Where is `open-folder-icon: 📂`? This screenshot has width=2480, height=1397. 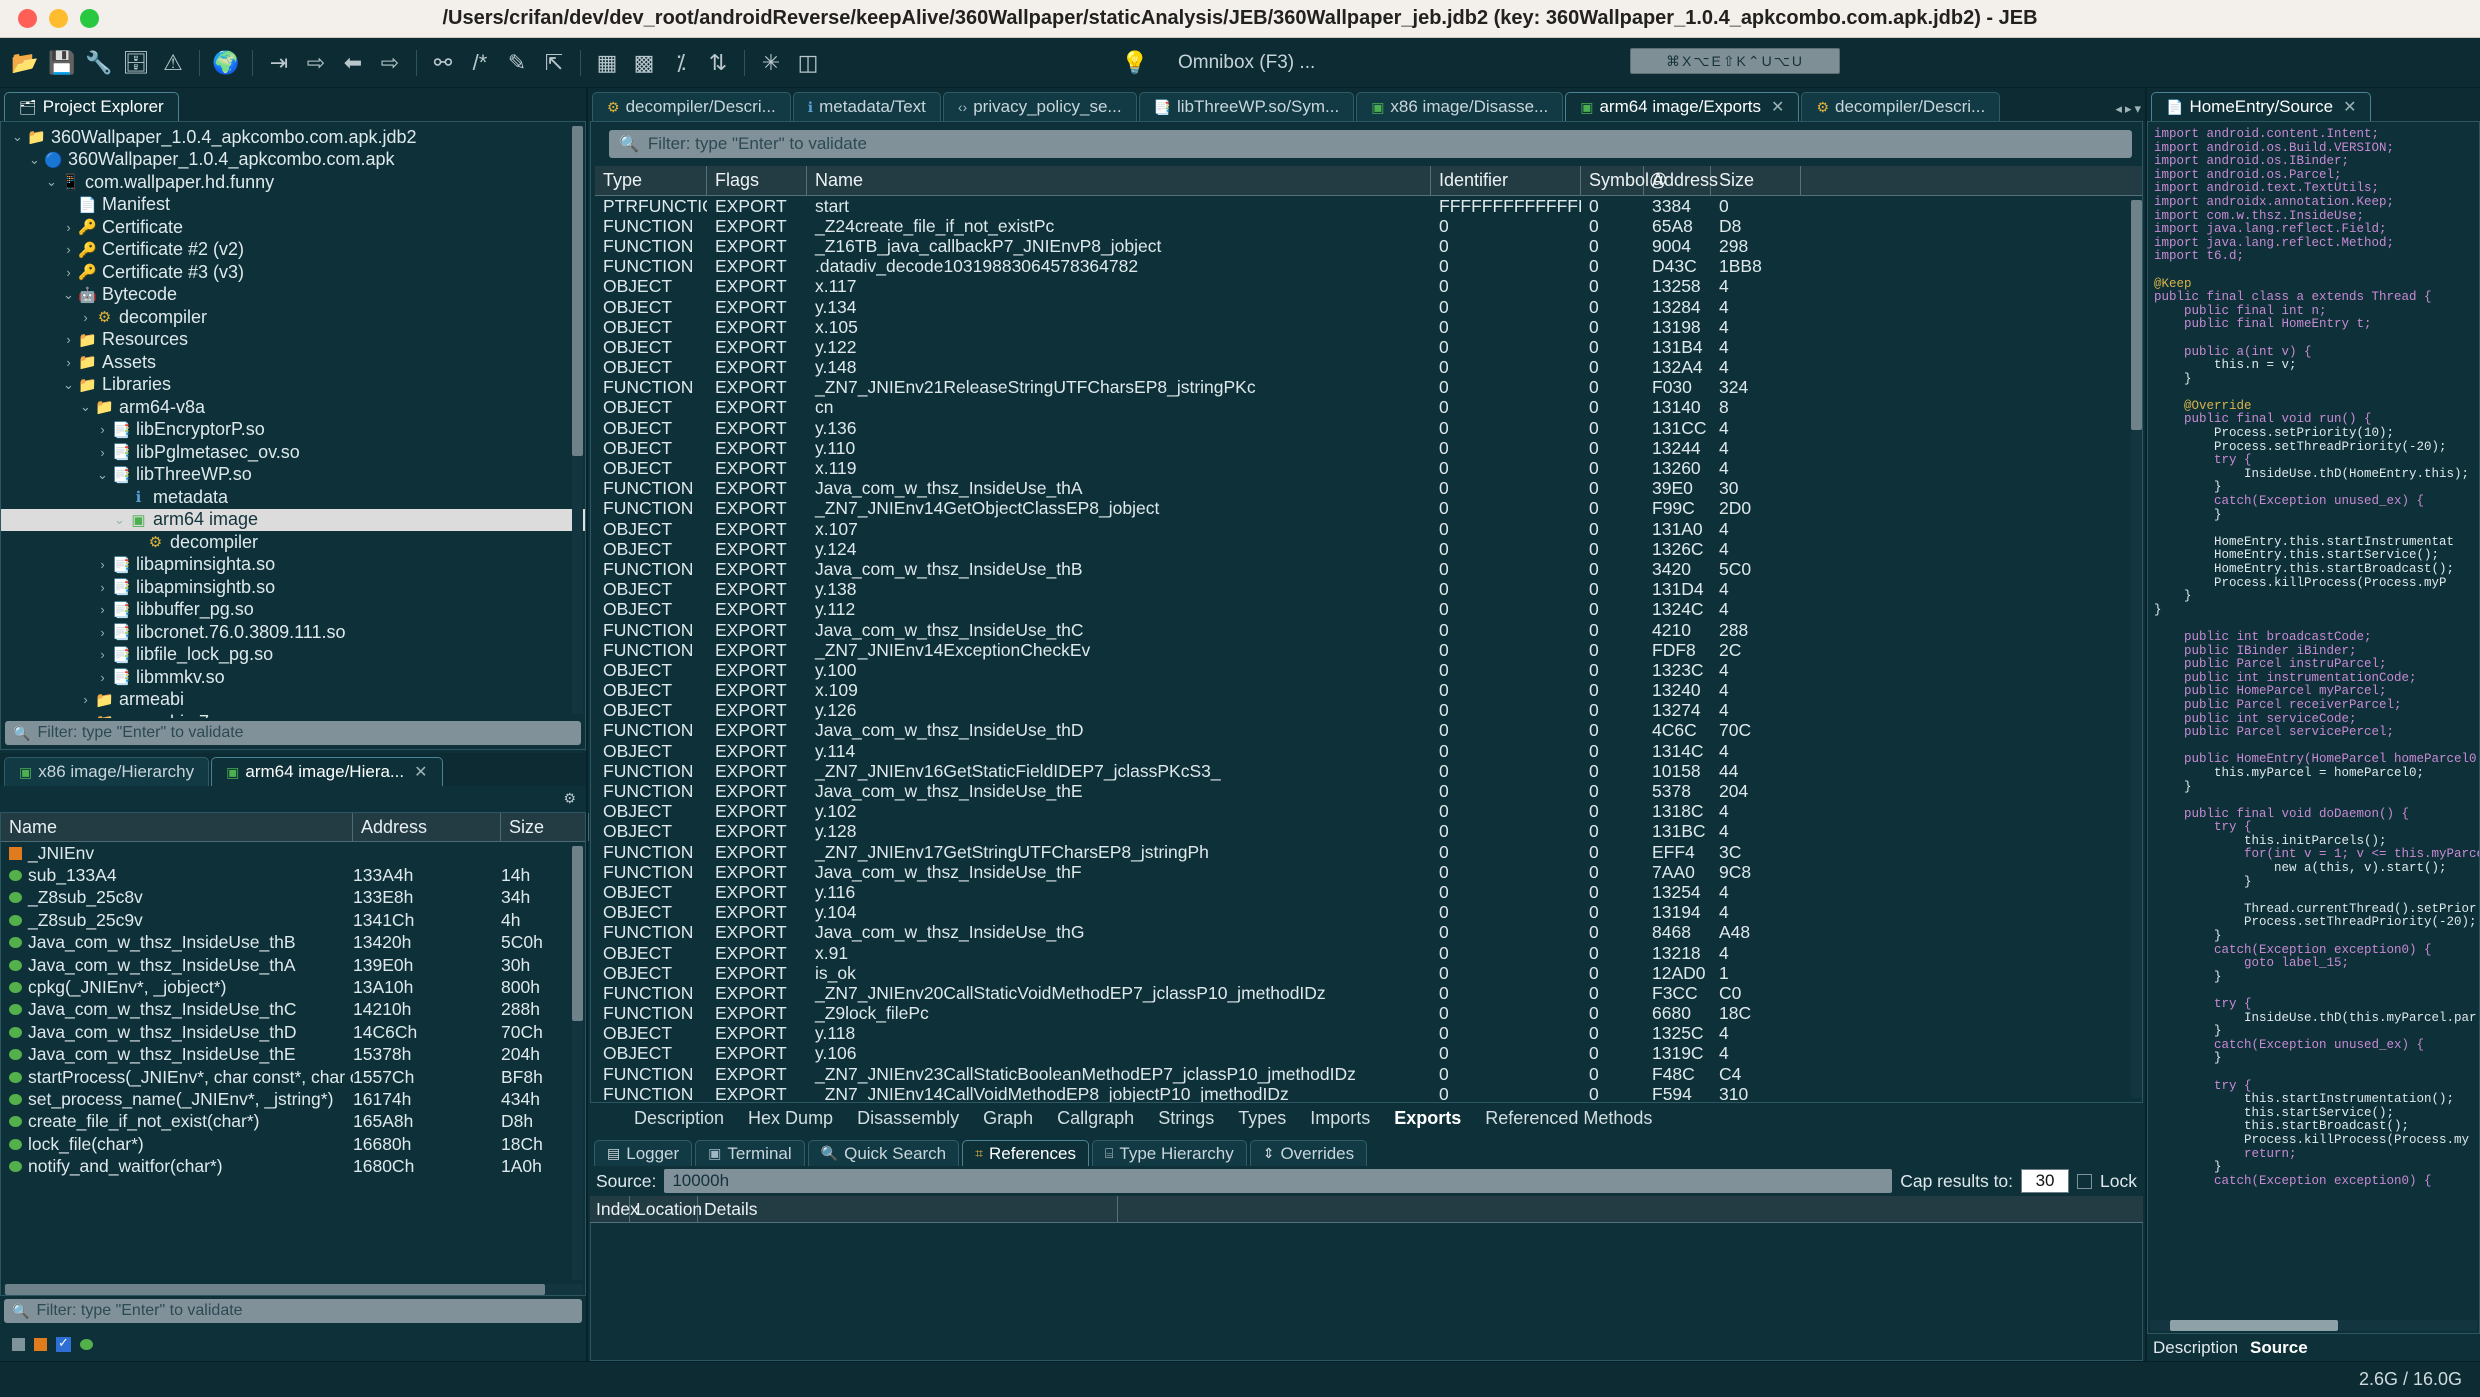 open-folder-icon: 📂 is located at coordinates (25, 63).